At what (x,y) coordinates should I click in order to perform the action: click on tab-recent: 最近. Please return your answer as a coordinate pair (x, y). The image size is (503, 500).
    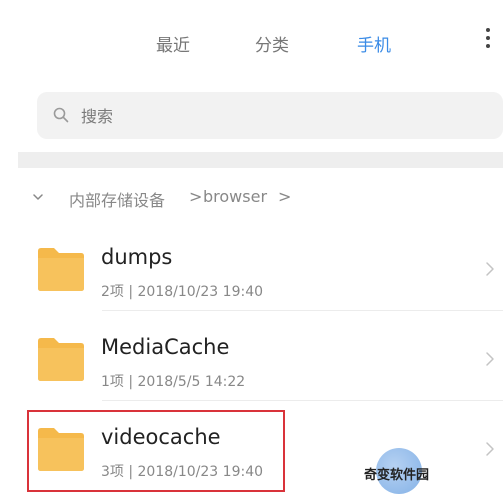
    Looking at the image, I should click on (173, 43).